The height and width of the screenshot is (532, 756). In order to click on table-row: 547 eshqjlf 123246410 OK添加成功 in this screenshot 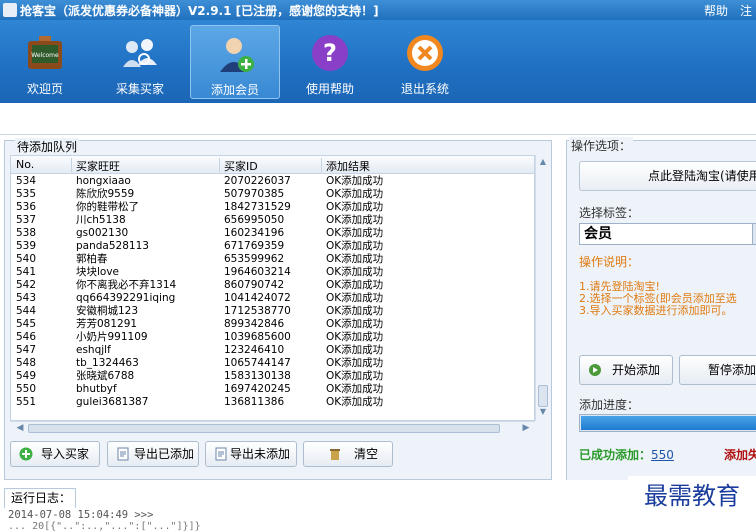, I will do `click(272, 350)`.